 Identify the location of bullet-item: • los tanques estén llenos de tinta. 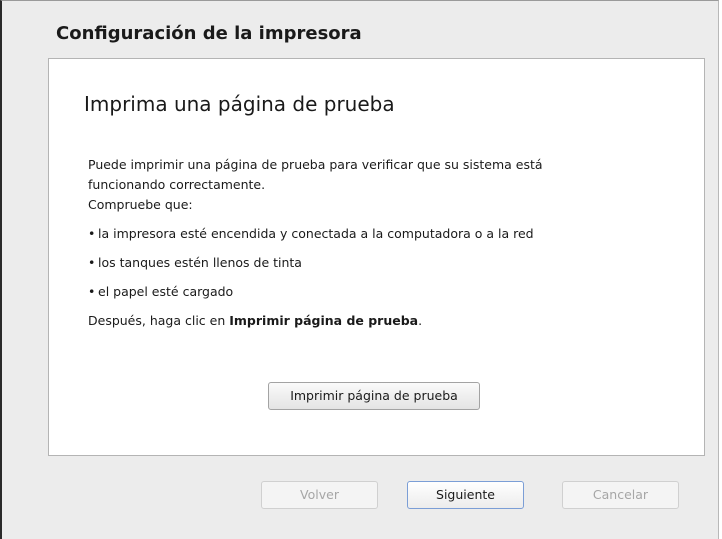
(378, 263).